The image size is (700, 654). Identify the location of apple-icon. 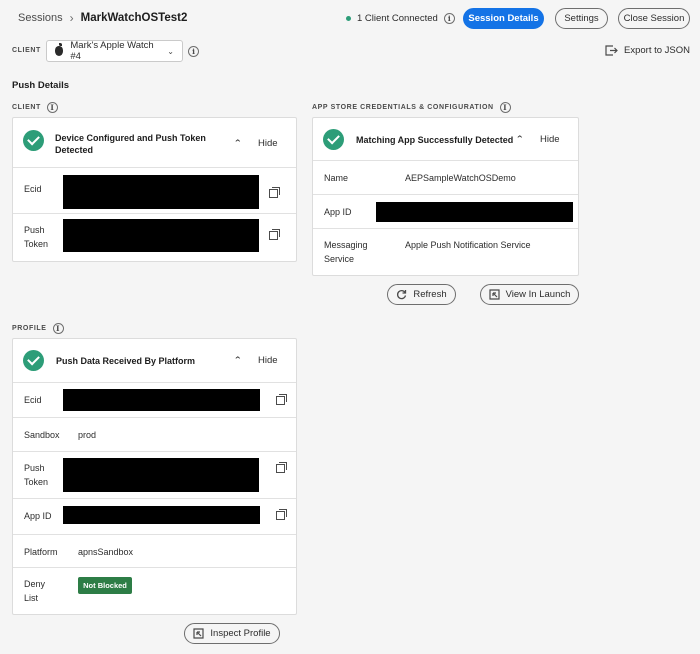
(59, 49).